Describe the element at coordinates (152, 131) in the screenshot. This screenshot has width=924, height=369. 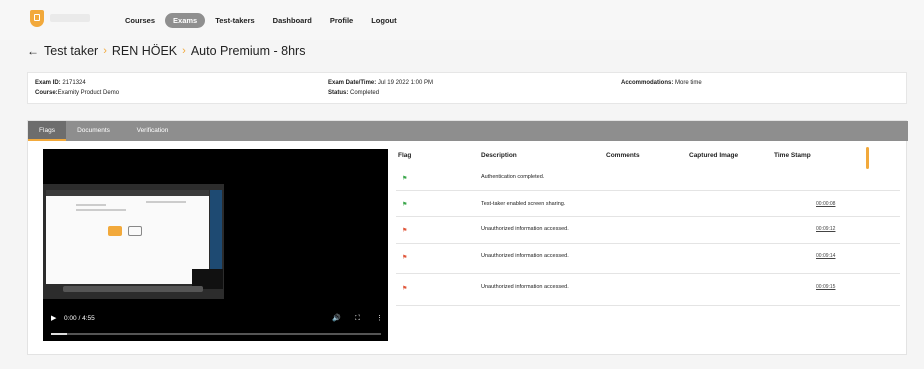
I see `tab-verification: Verification` at that location.